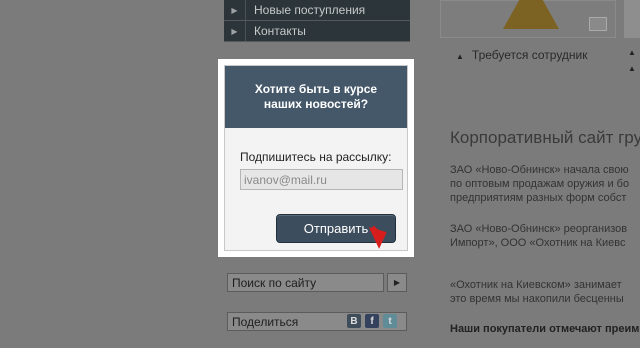  I want to click on article-line: «Охотник на Киевском» занимает, so click(536, 285).